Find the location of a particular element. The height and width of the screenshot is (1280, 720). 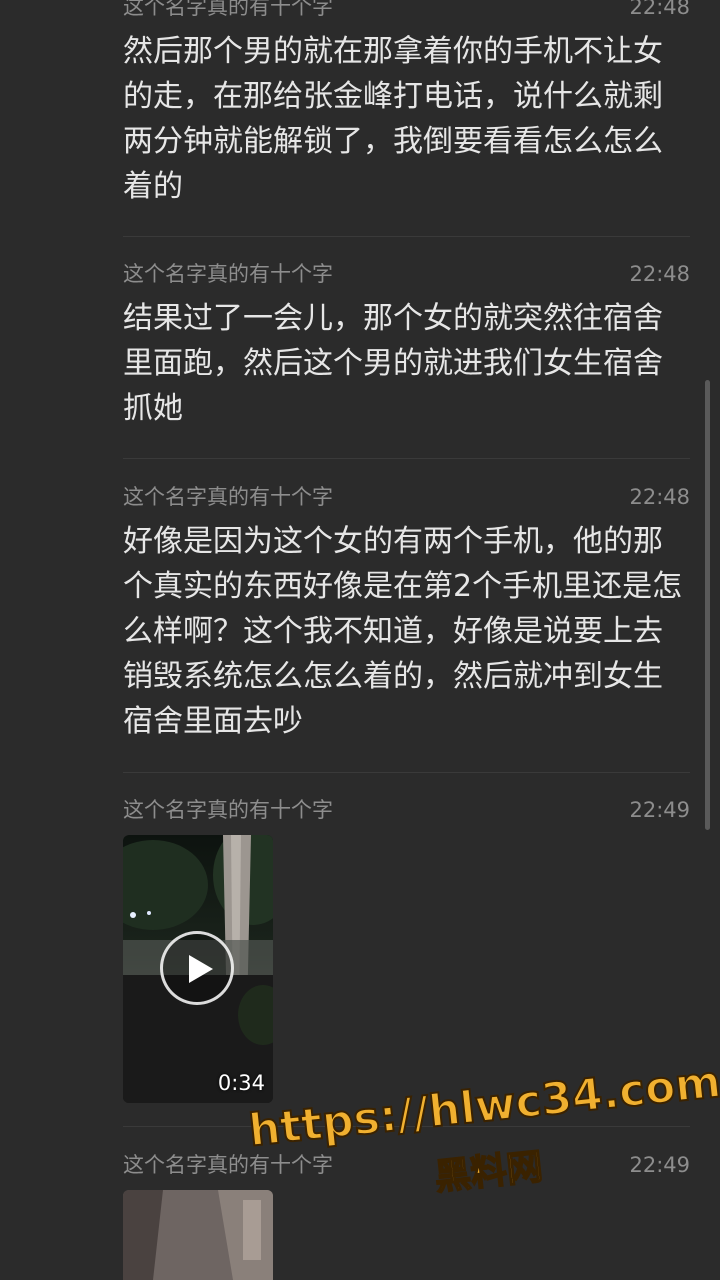

watermark-label: 黑料网 is located at coordinates (488, 1173).